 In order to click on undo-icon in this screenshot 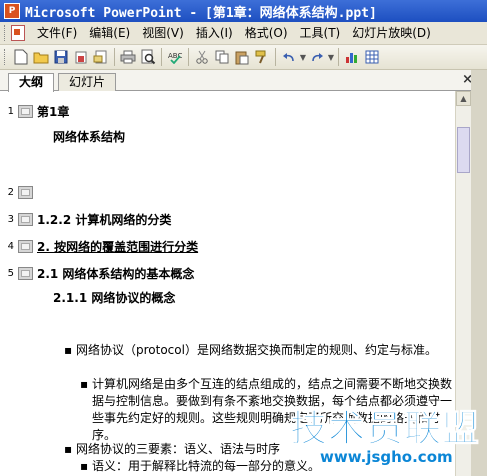, I will do `click(289, 57)`.